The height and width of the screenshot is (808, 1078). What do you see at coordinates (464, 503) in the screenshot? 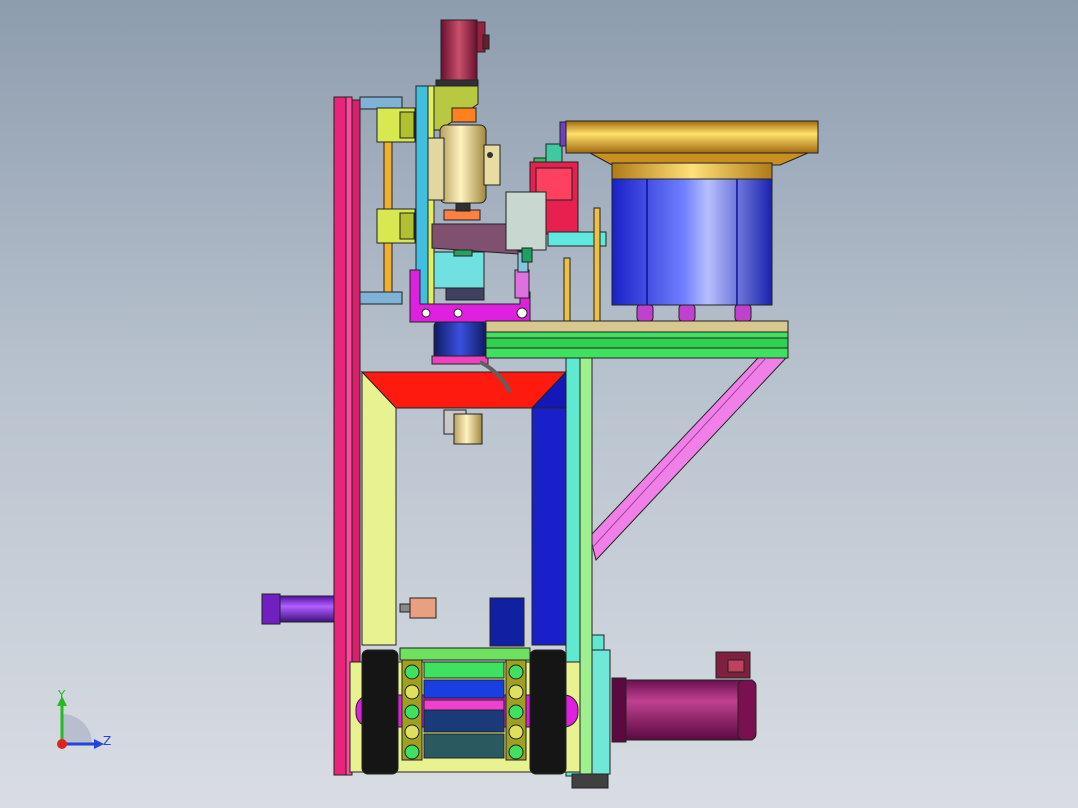
I see `hopper` at bounding box center [464, 503].